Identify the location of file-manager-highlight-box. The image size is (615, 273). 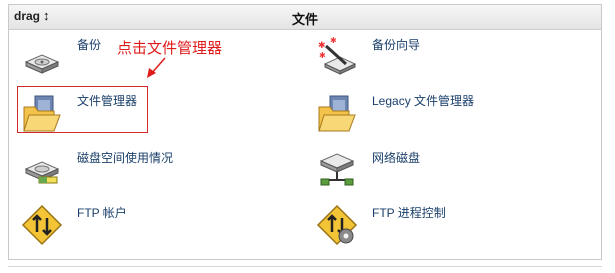
(82, 109).